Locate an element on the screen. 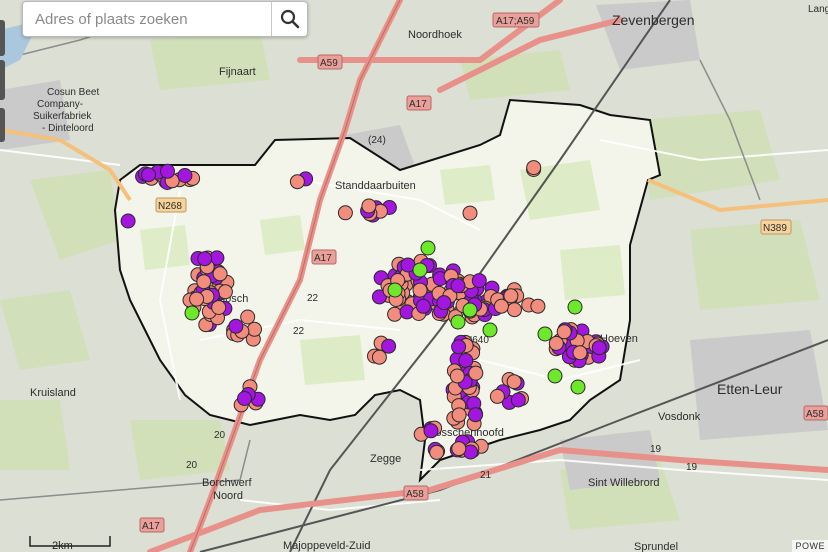 Image resolution: width=828 pixels, height=552 pixels. label-langeweg: Lang is located at coordinates (818, 9).